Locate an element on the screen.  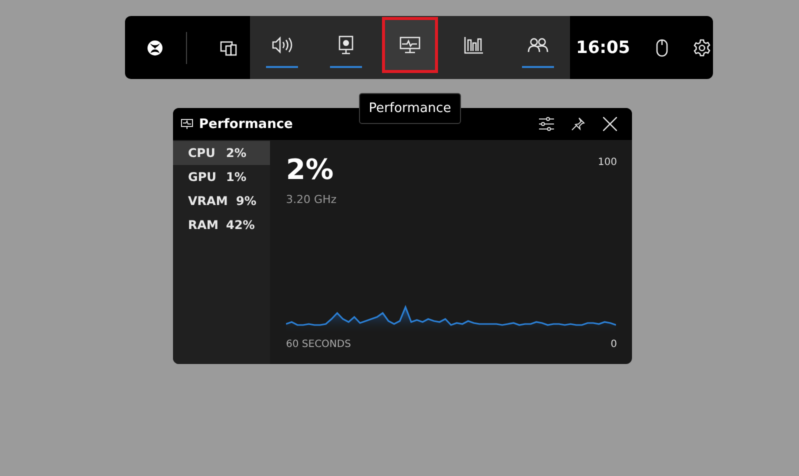
metric-tab: RAM 42% is located at coordinates (221, 225).